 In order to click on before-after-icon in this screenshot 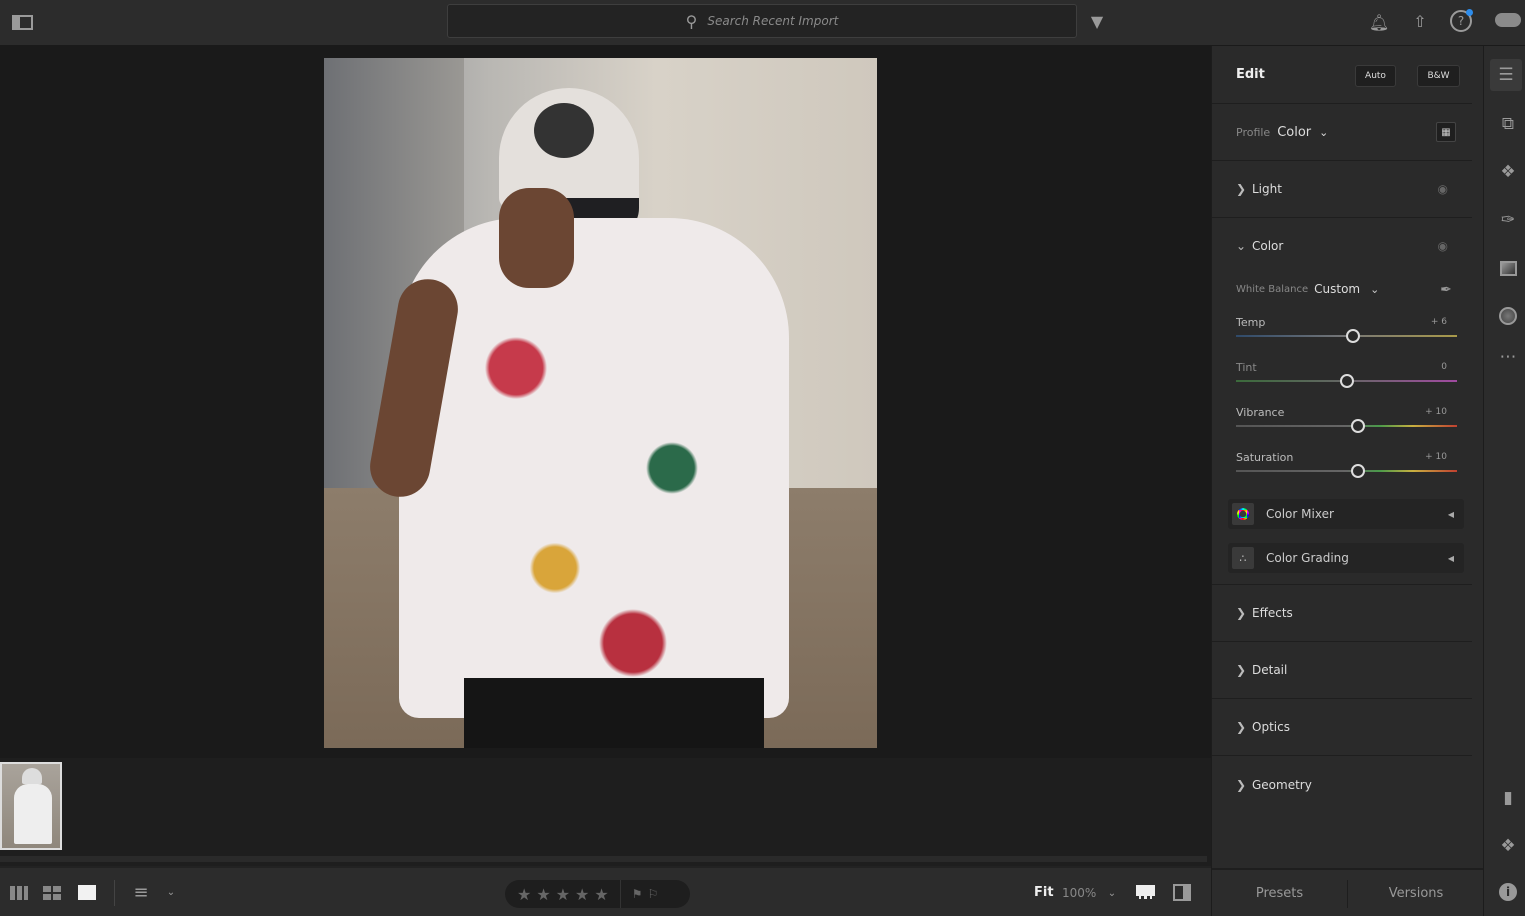, I will do `click(1182, 892)`.